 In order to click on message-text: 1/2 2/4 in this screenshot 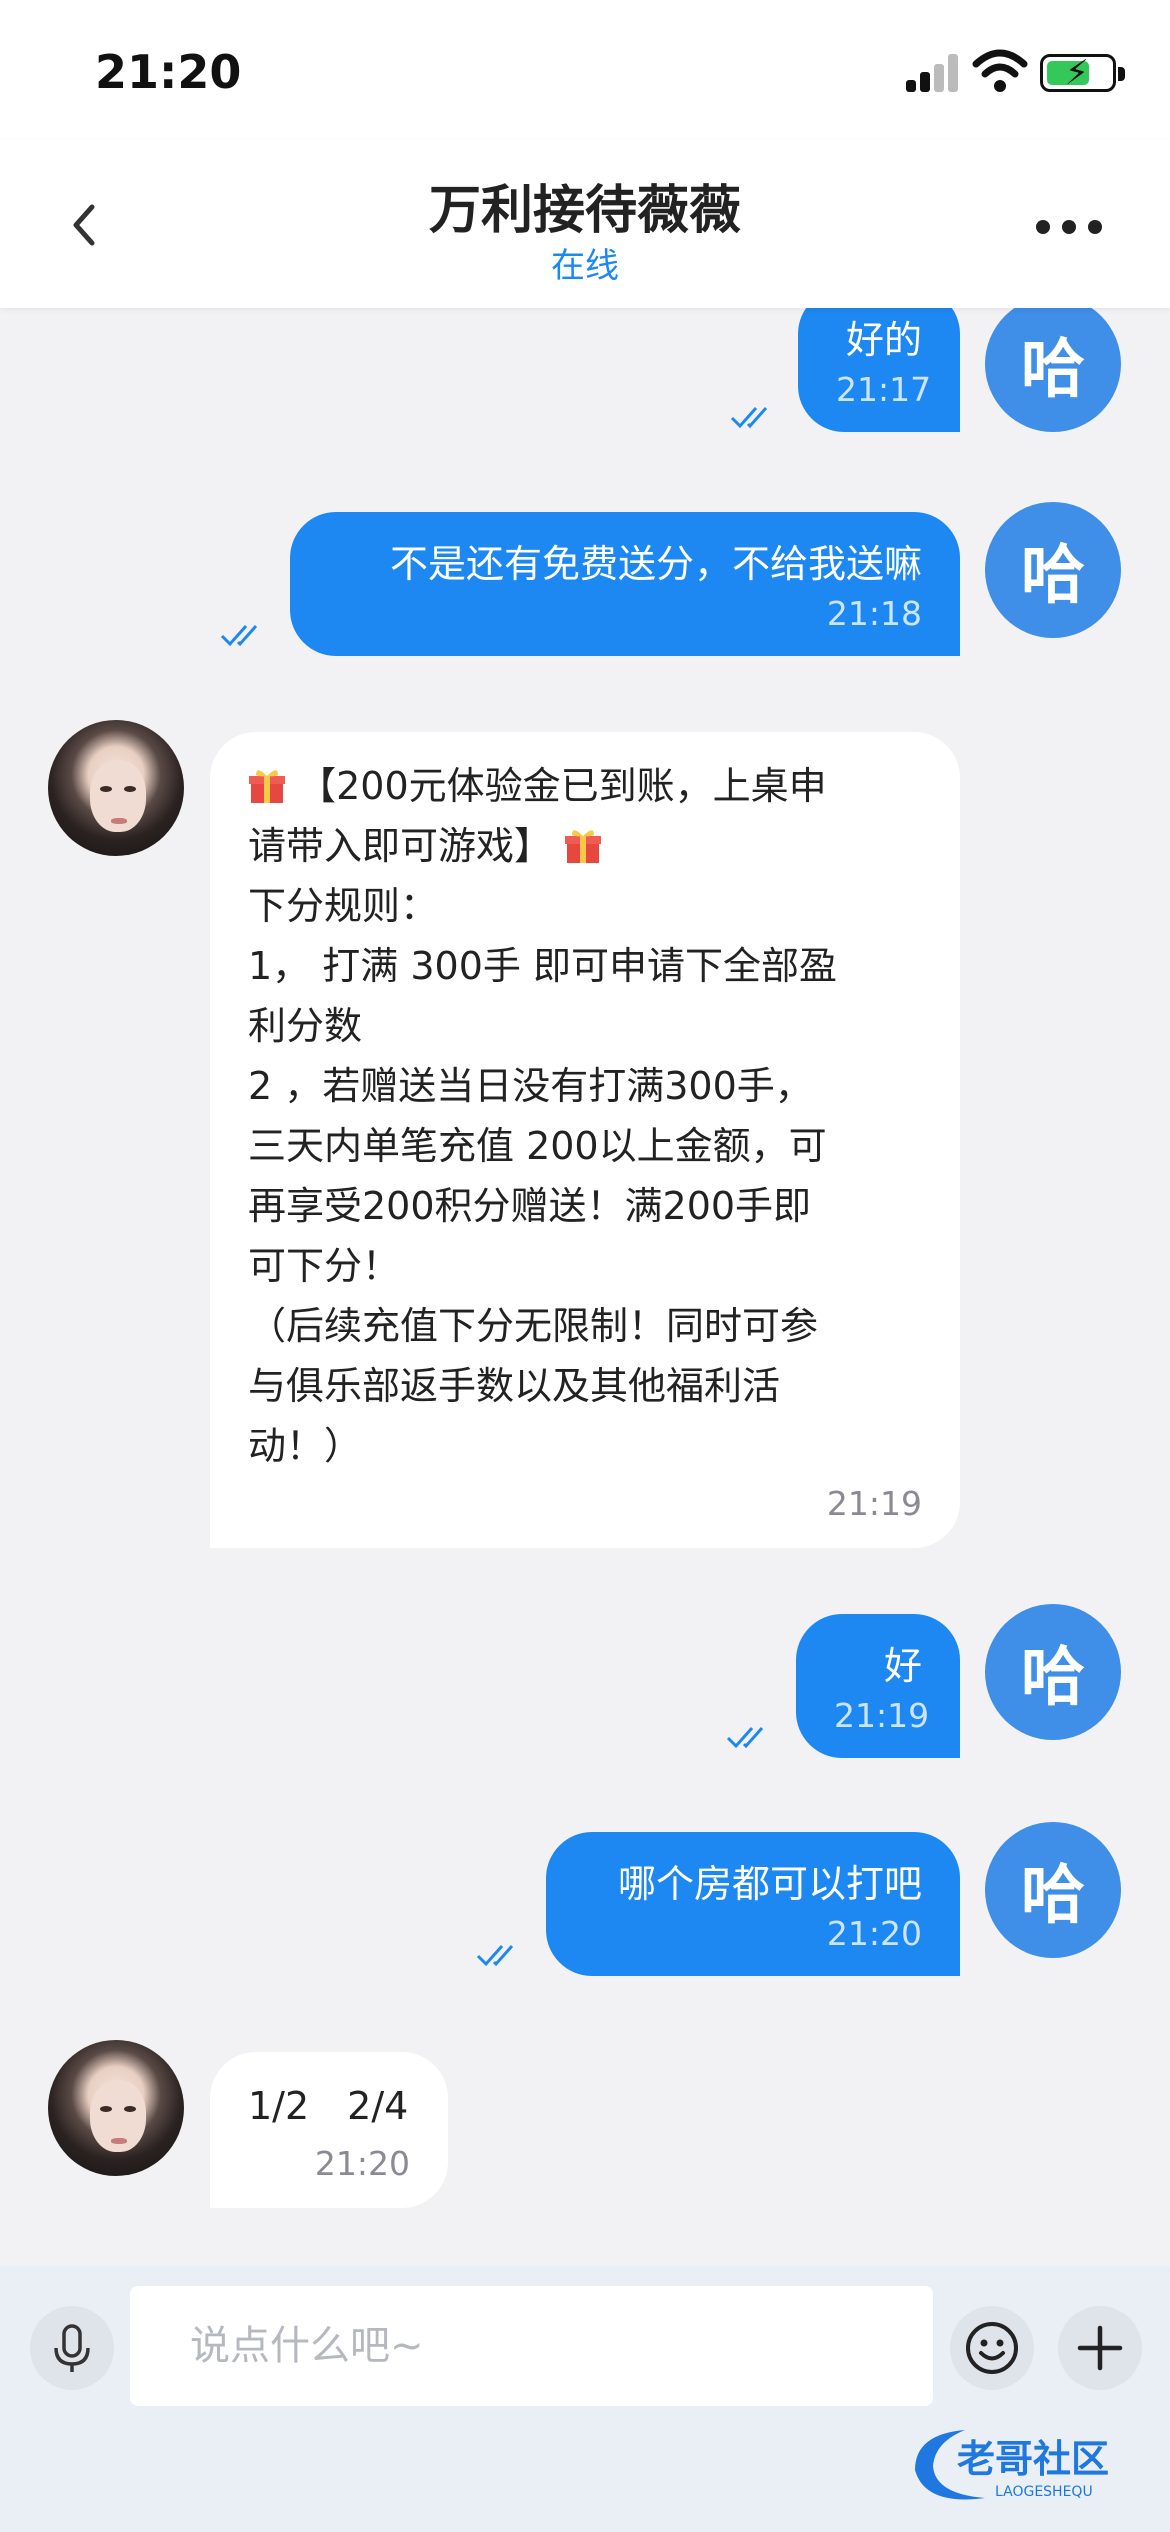, I will do `click(328, 2106)`.